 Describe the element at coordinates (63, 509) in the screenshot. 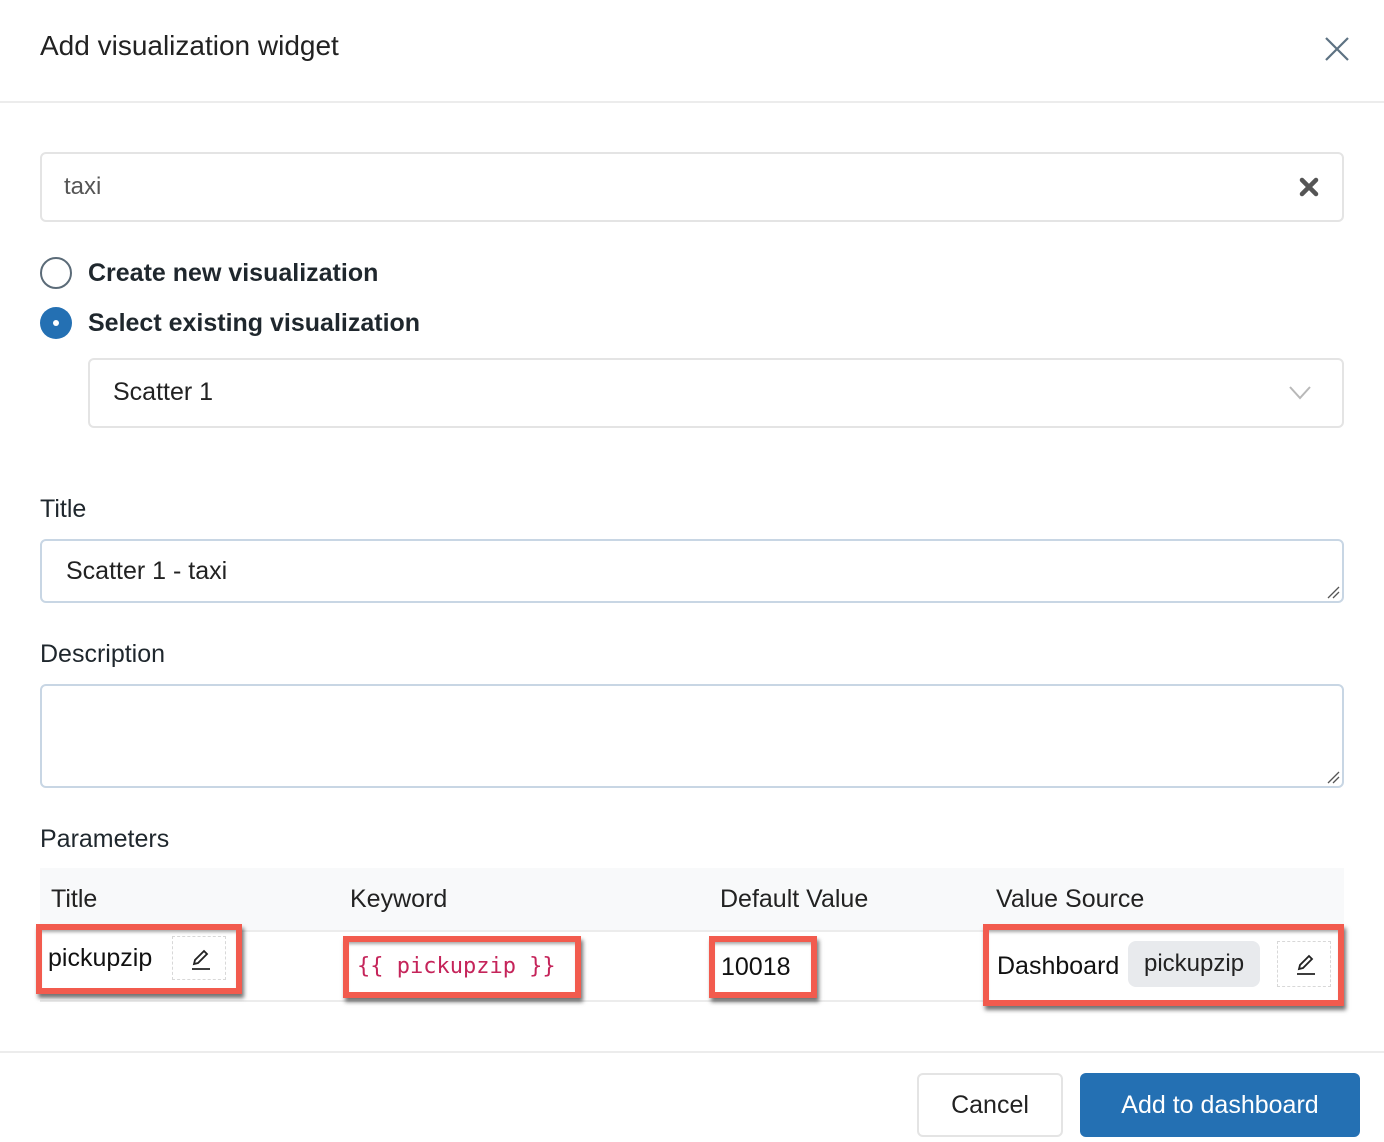

I see `title-label: Title` at that location.